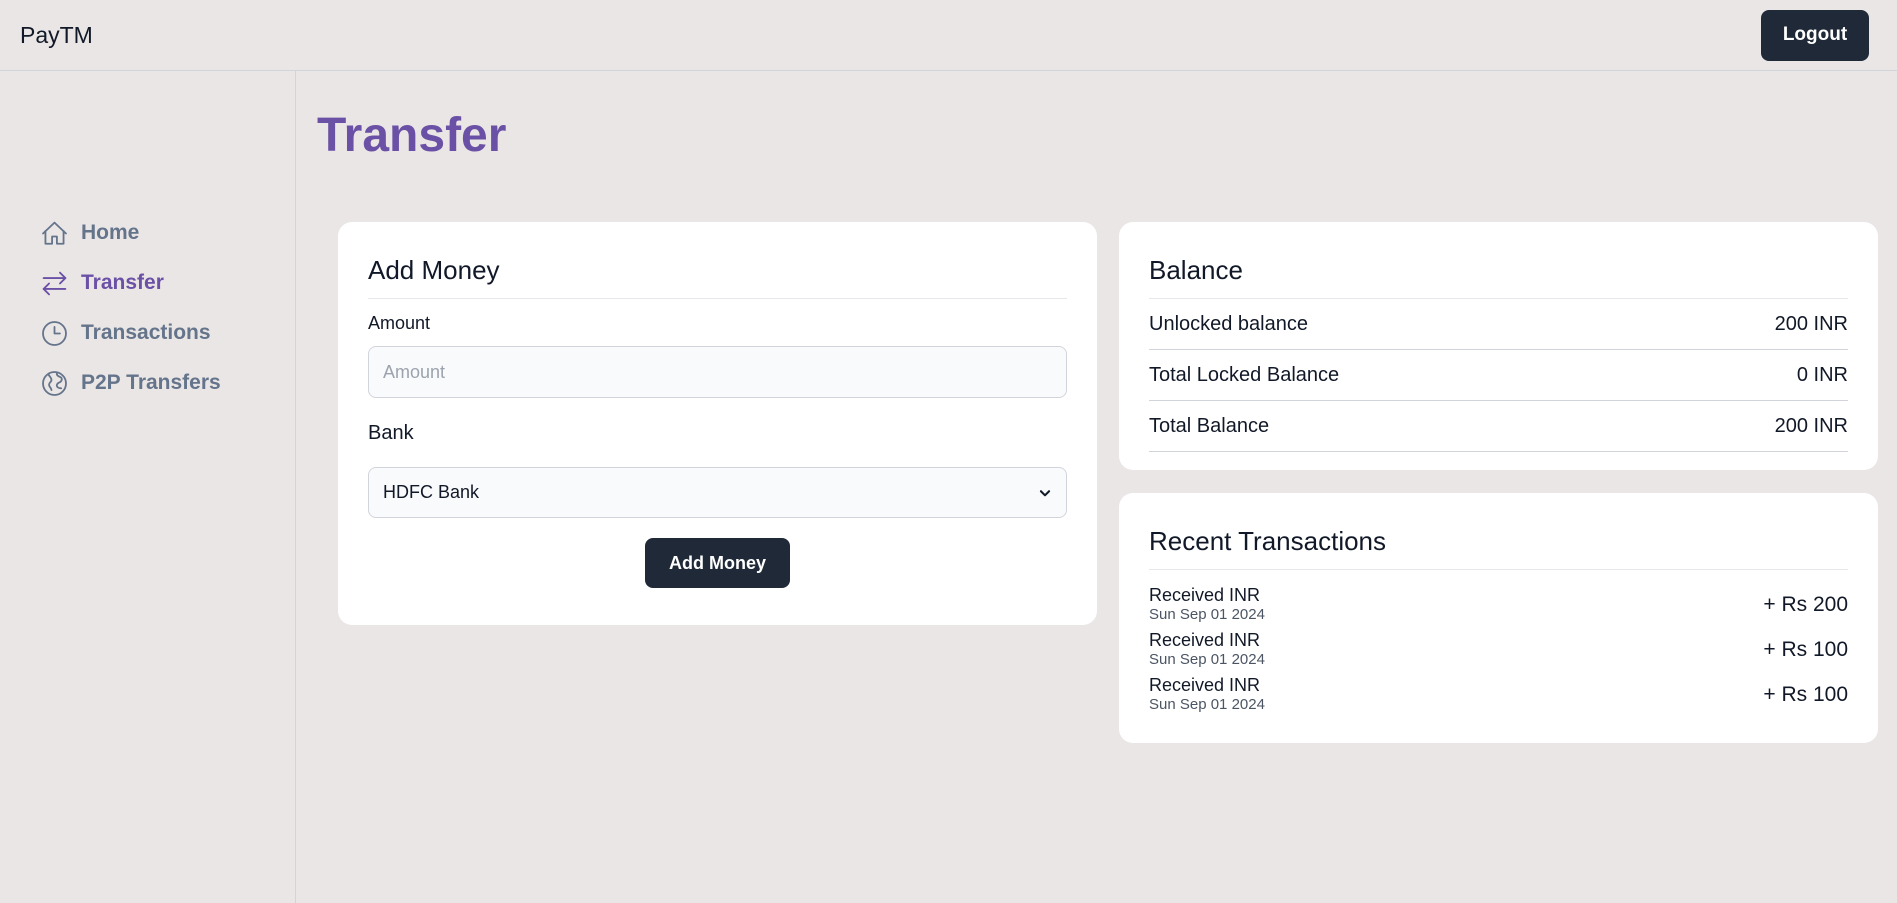  I want to click on brand-logo: PayTM, so click(56, 34).